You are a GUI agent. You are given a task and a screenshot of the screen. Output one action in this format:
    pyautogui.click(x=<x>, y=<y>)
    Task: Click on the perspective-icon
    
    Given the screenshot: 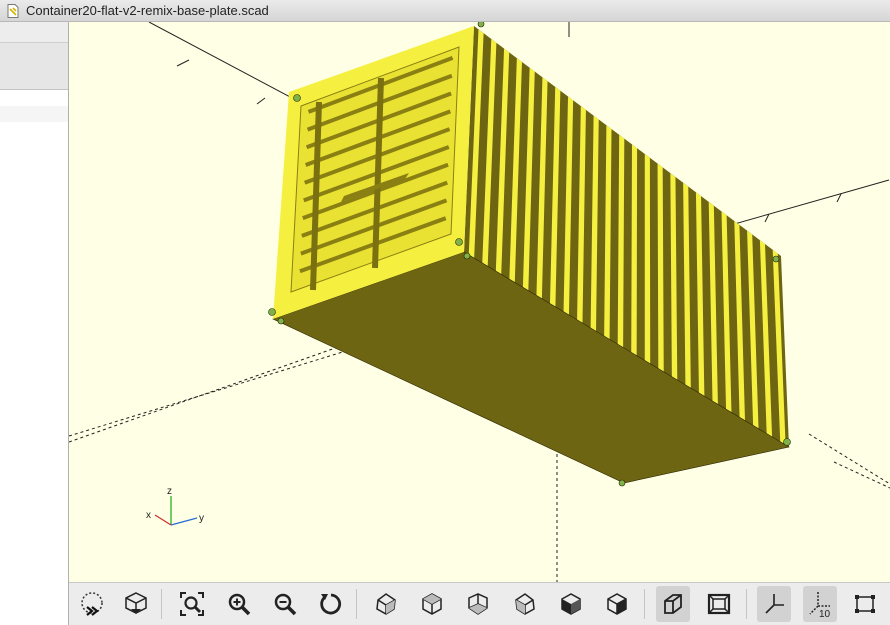 What is the action you would take?
    pyautogui.click(x=673, y=604)
    